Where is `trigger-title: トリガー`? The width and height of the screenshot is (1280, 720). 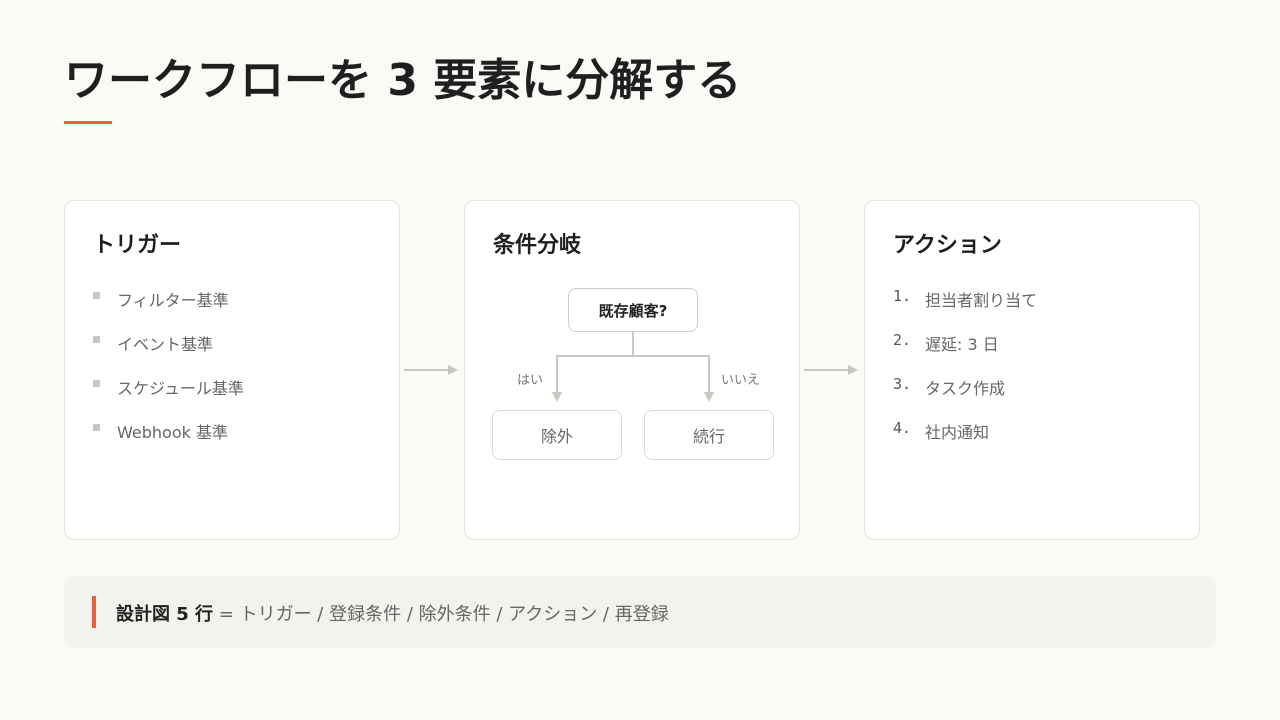 trigger-title: トリガー is located at coordinates (137, 245).